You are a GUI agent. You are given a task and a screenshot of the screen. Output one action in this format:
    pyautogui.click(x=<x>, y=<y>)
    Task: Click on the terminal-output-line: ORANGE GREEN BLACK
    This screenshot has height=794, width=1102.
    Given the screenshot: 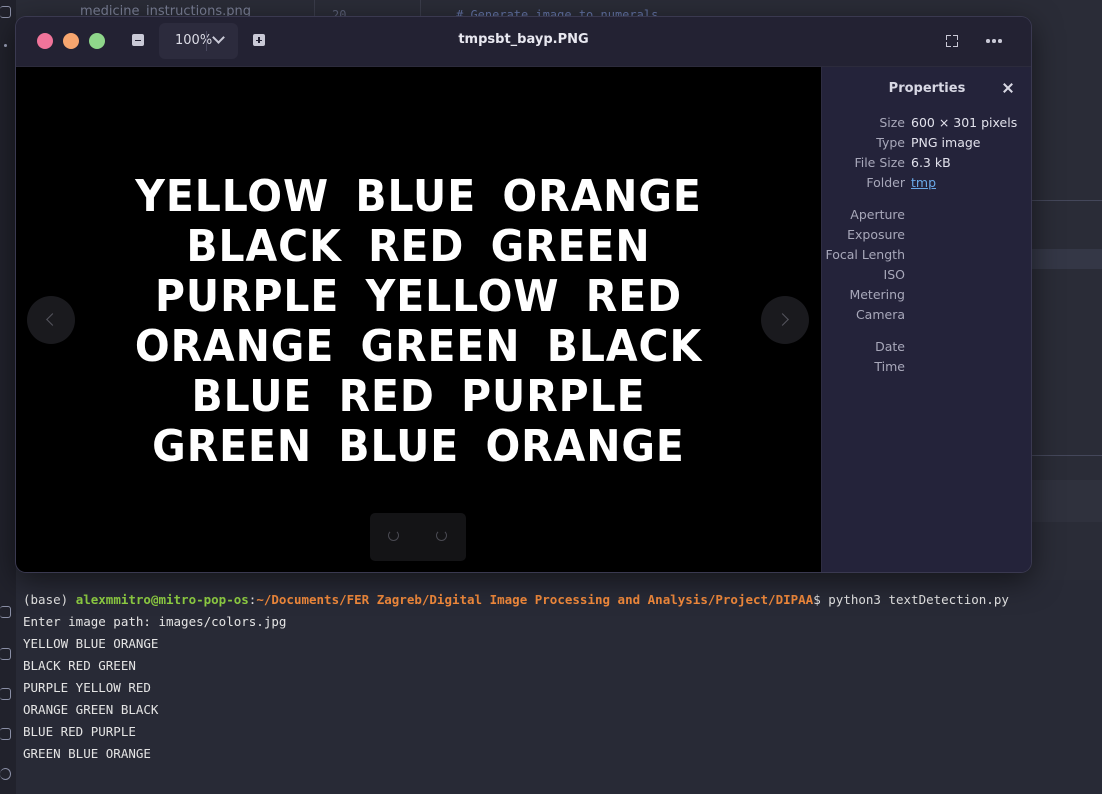 What is the action you would take?
    pyautogui.click(x=91, y=709)
    